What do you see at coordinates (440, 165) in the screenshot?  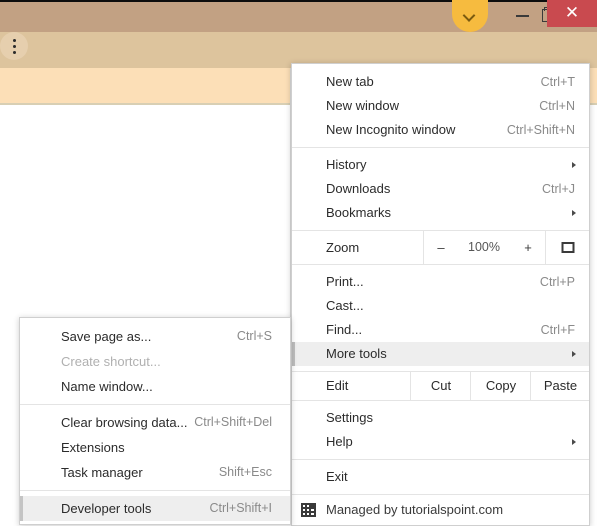 I see `menu-item-history: History` at bounding box center [440, 165].